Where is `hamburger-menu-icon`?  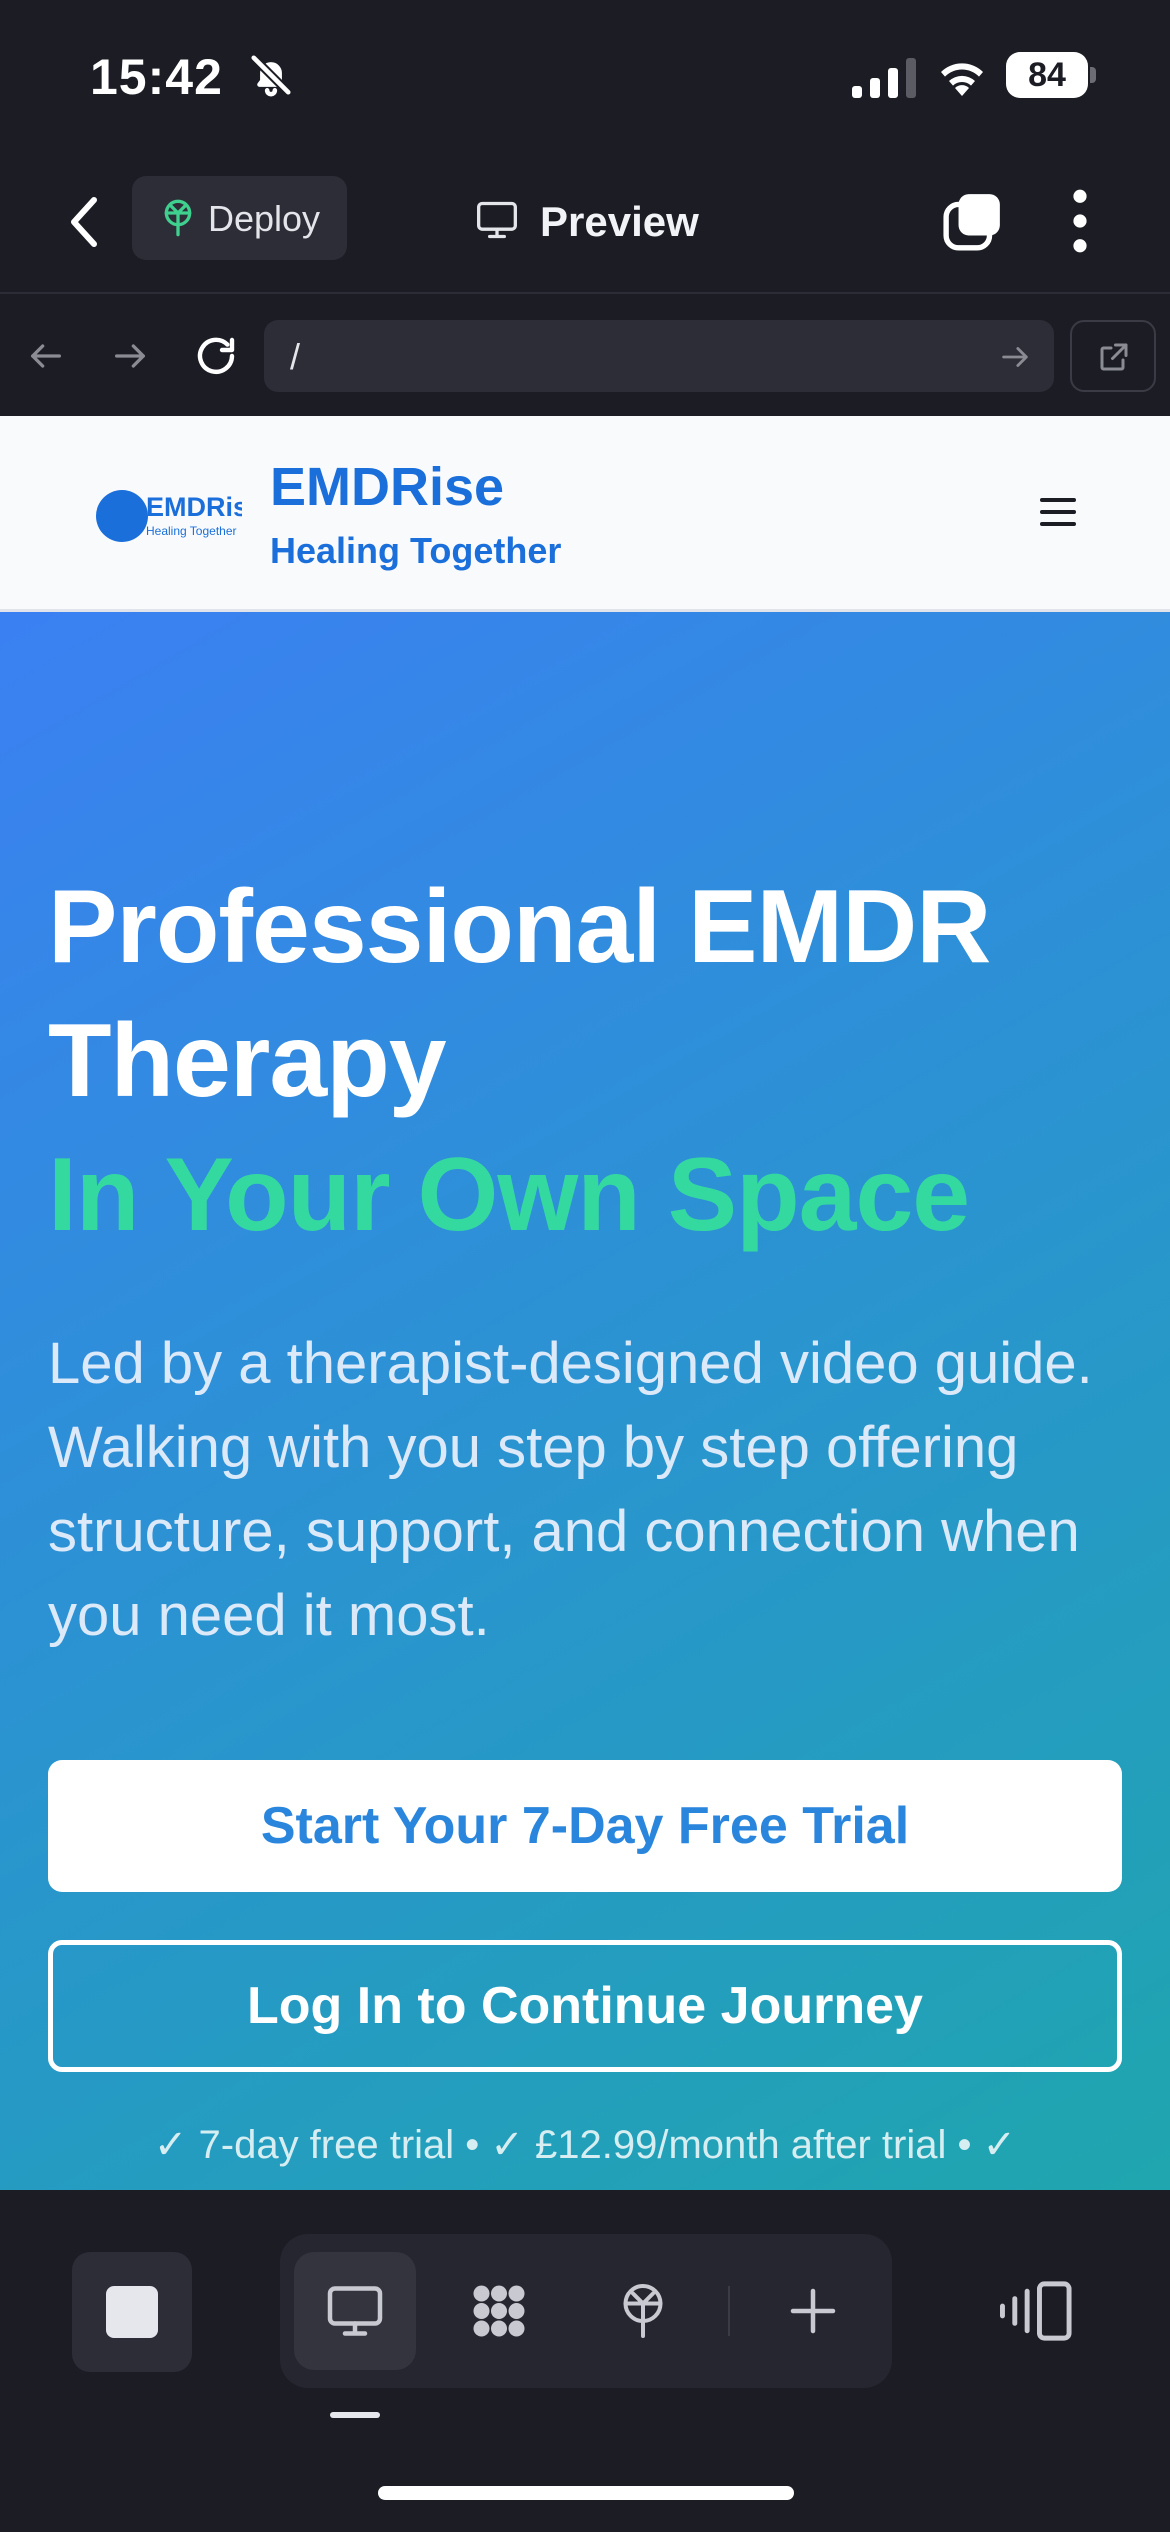 hamburger-menu-icon is located at coordinates (1060, 512).